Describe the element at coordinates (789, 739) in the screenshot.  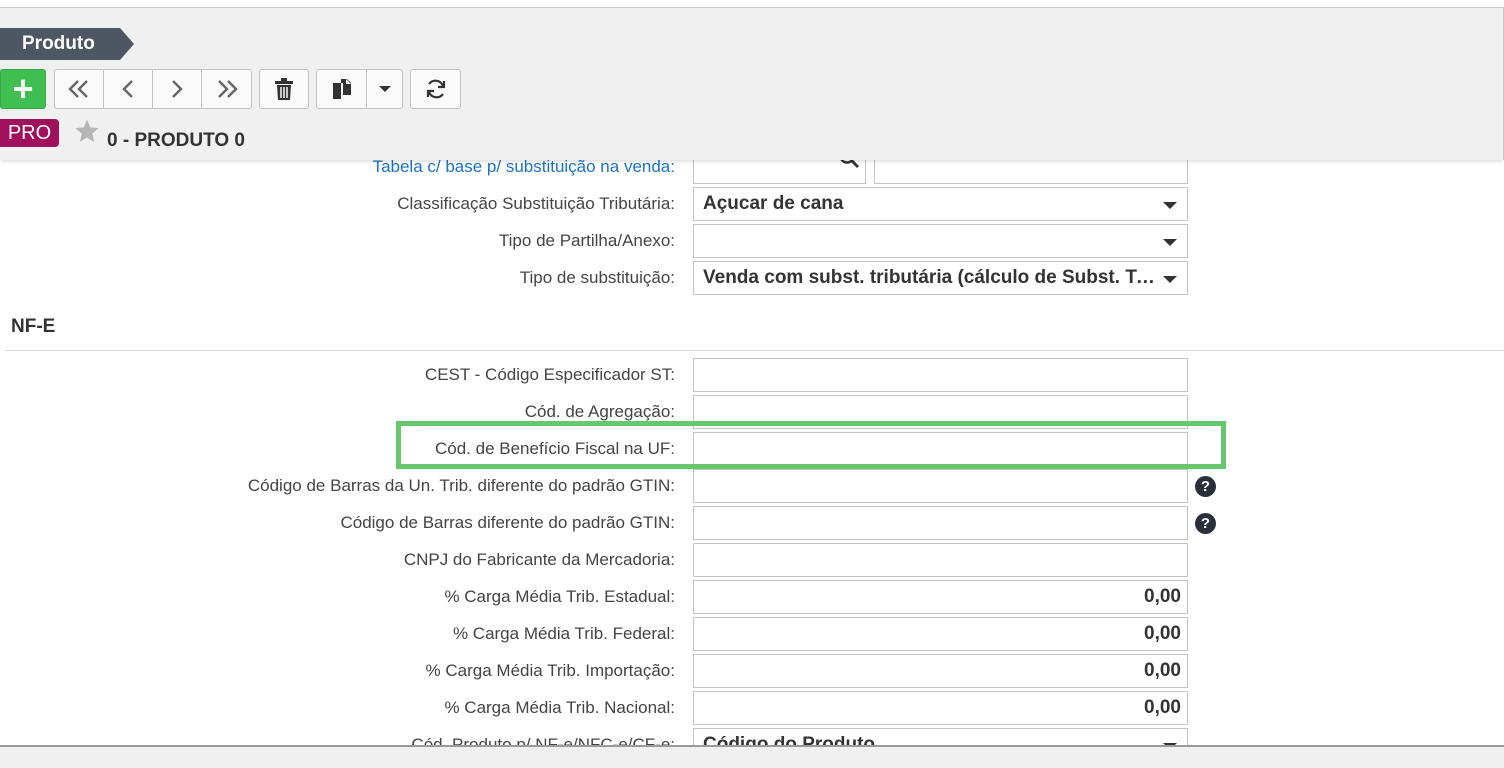
I see `cod-produto-nfe-value: Código do Produto` at that location.